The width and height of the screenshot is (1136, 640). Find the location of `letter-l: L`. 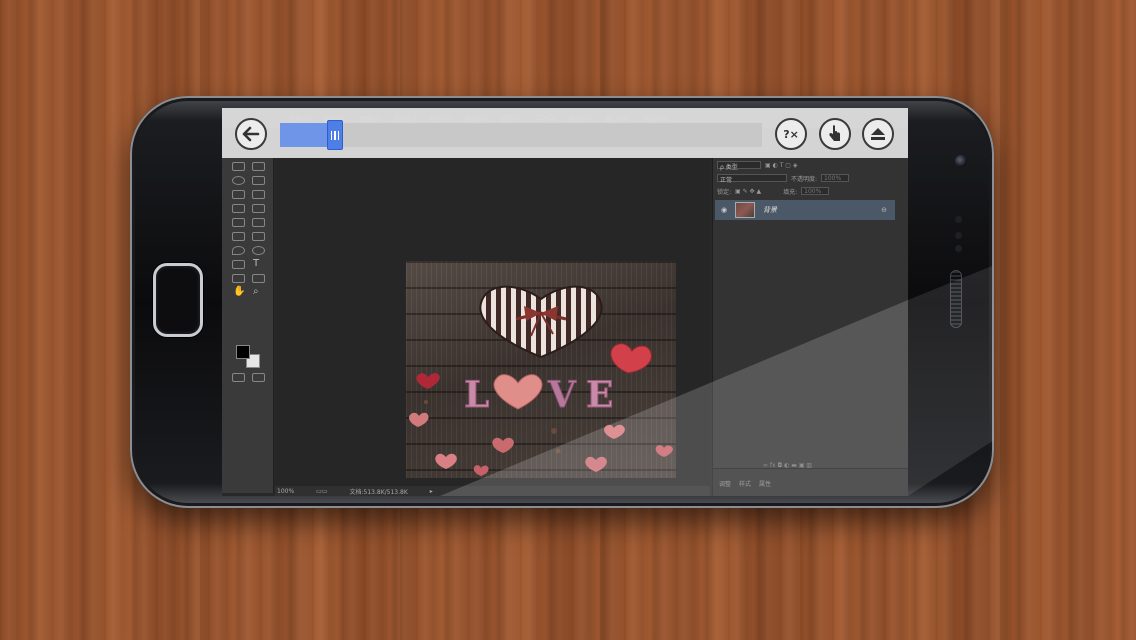

letter-l: L is located at coordinates (476, 395).